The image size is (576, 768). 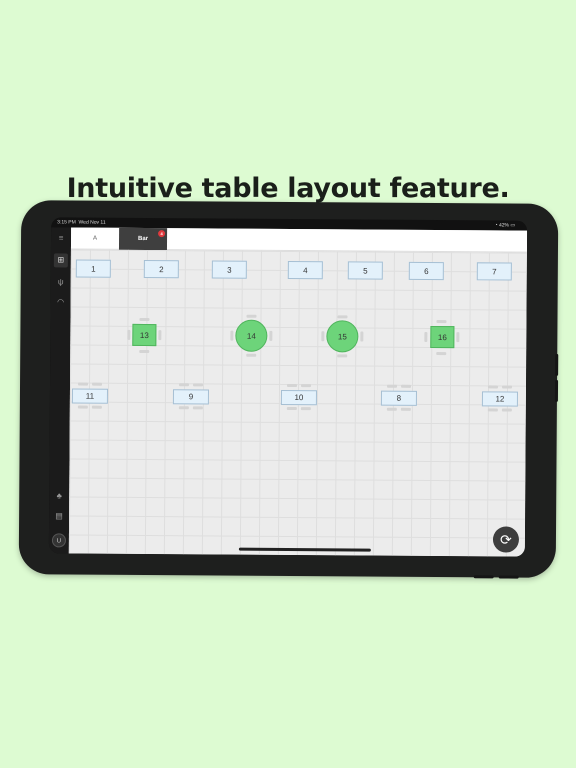 I want to click on table-11: 11, so click(x=89, y=396).